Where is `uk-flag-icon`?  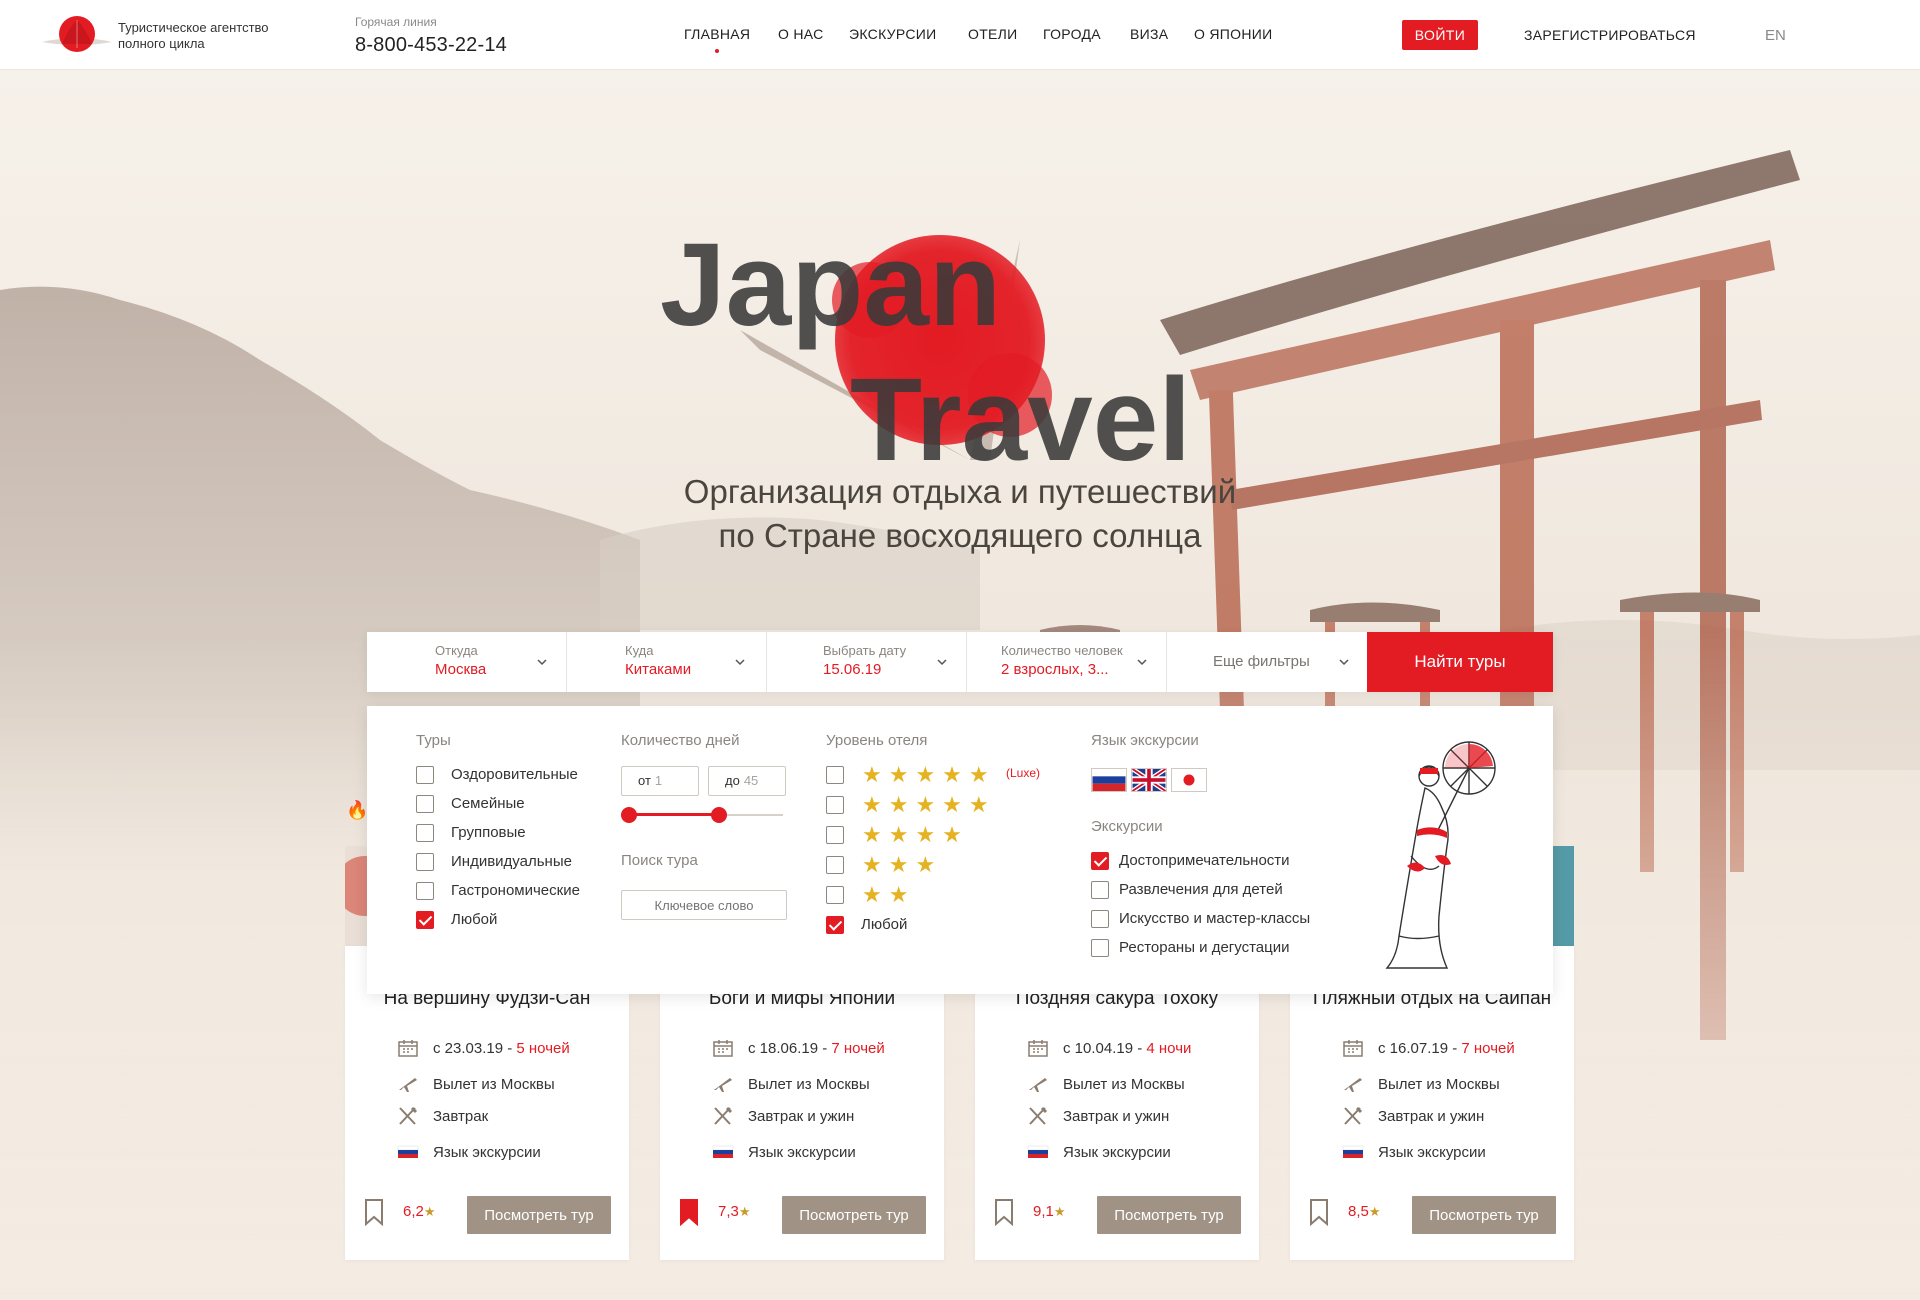
uk-flag-icon is located at coordinates (1149, 780).